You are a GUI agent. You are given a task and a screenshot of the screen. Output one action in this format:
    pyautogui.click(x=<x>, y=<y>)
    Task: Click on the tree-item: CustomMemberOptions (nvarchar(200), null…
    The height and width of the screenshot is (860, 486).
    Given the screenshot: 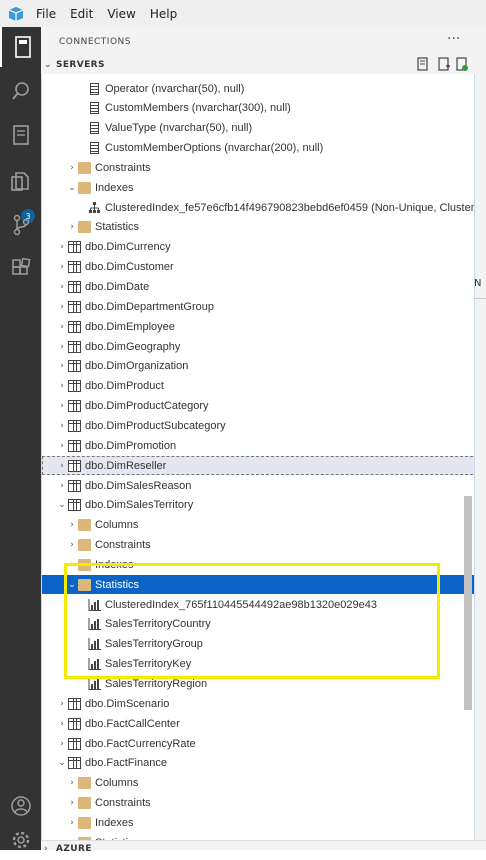 What is the action you would take?
    pyautogui.click(x=258, y=148)
    